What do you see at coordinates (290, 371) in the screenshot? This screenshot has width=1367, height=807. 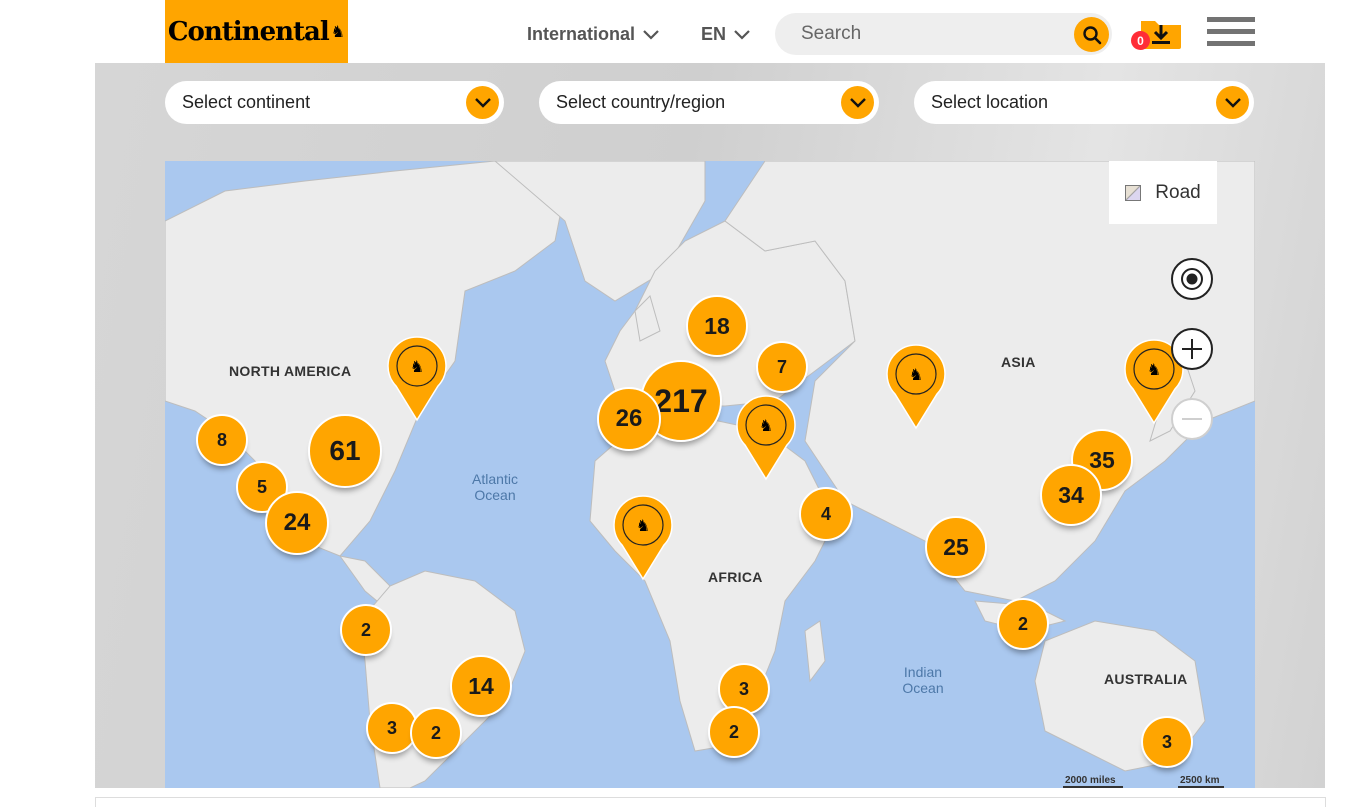 I see `continent-label: NORTH AMERICA` at bounding box center [290, 371].